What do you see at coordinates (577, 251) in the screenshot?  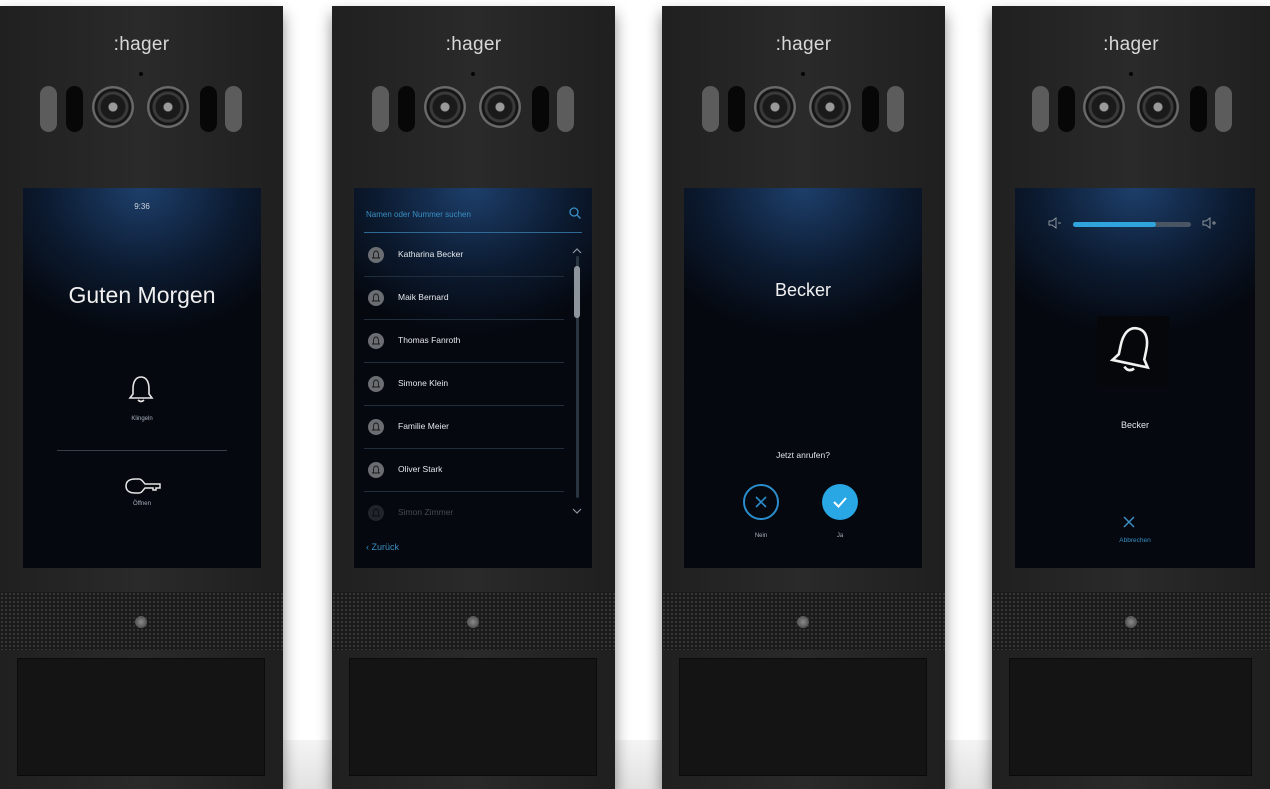 I see `chevron-up-icon` at bounding box center [577, 251].